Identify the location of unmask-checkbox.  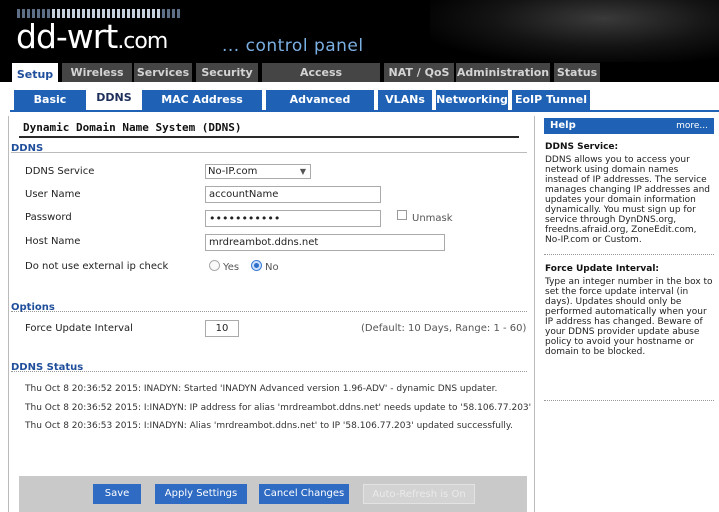
(402, 215).